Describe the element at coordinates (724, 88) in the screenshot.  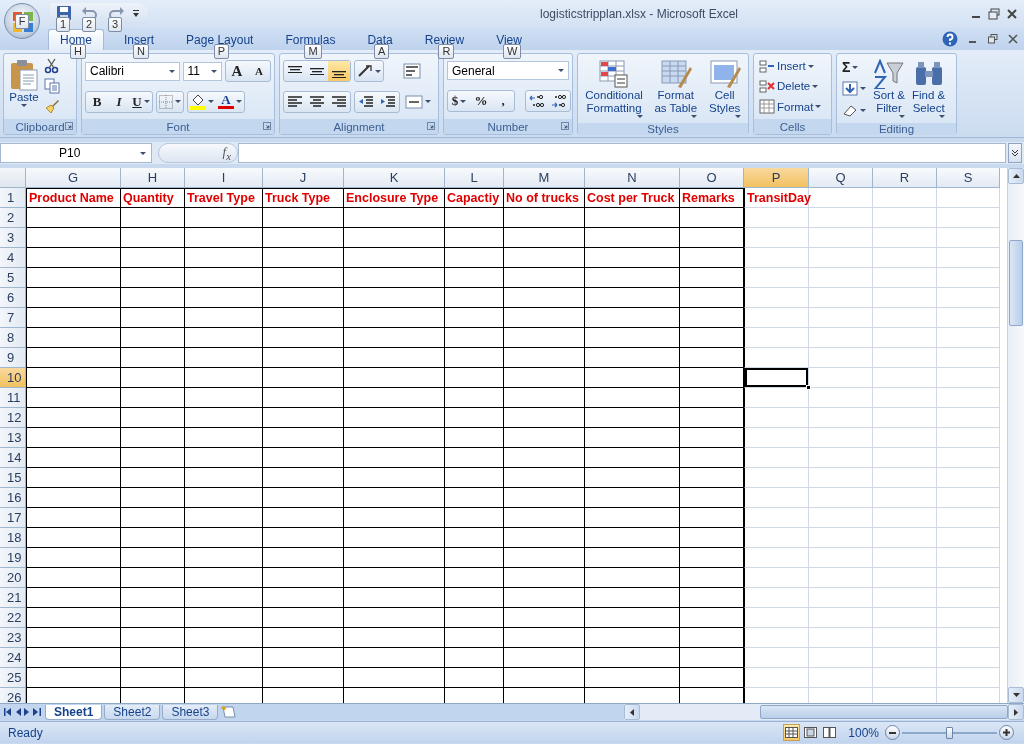
I see `ribbon-button: Cell Styles` at that location.